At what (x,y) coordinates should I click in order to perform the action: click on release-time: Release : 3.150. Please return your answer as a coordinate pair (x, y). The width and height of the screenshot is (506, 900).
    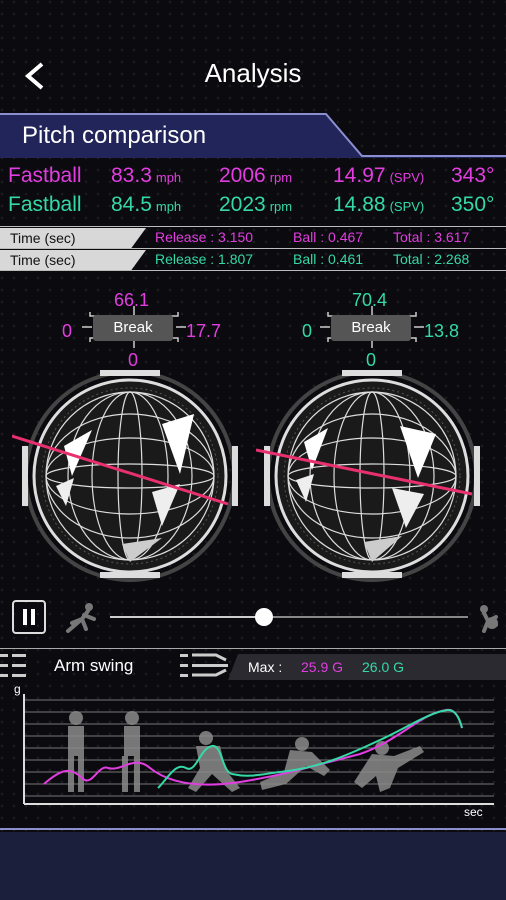
    Looking at the image, I should click on (204, 237).